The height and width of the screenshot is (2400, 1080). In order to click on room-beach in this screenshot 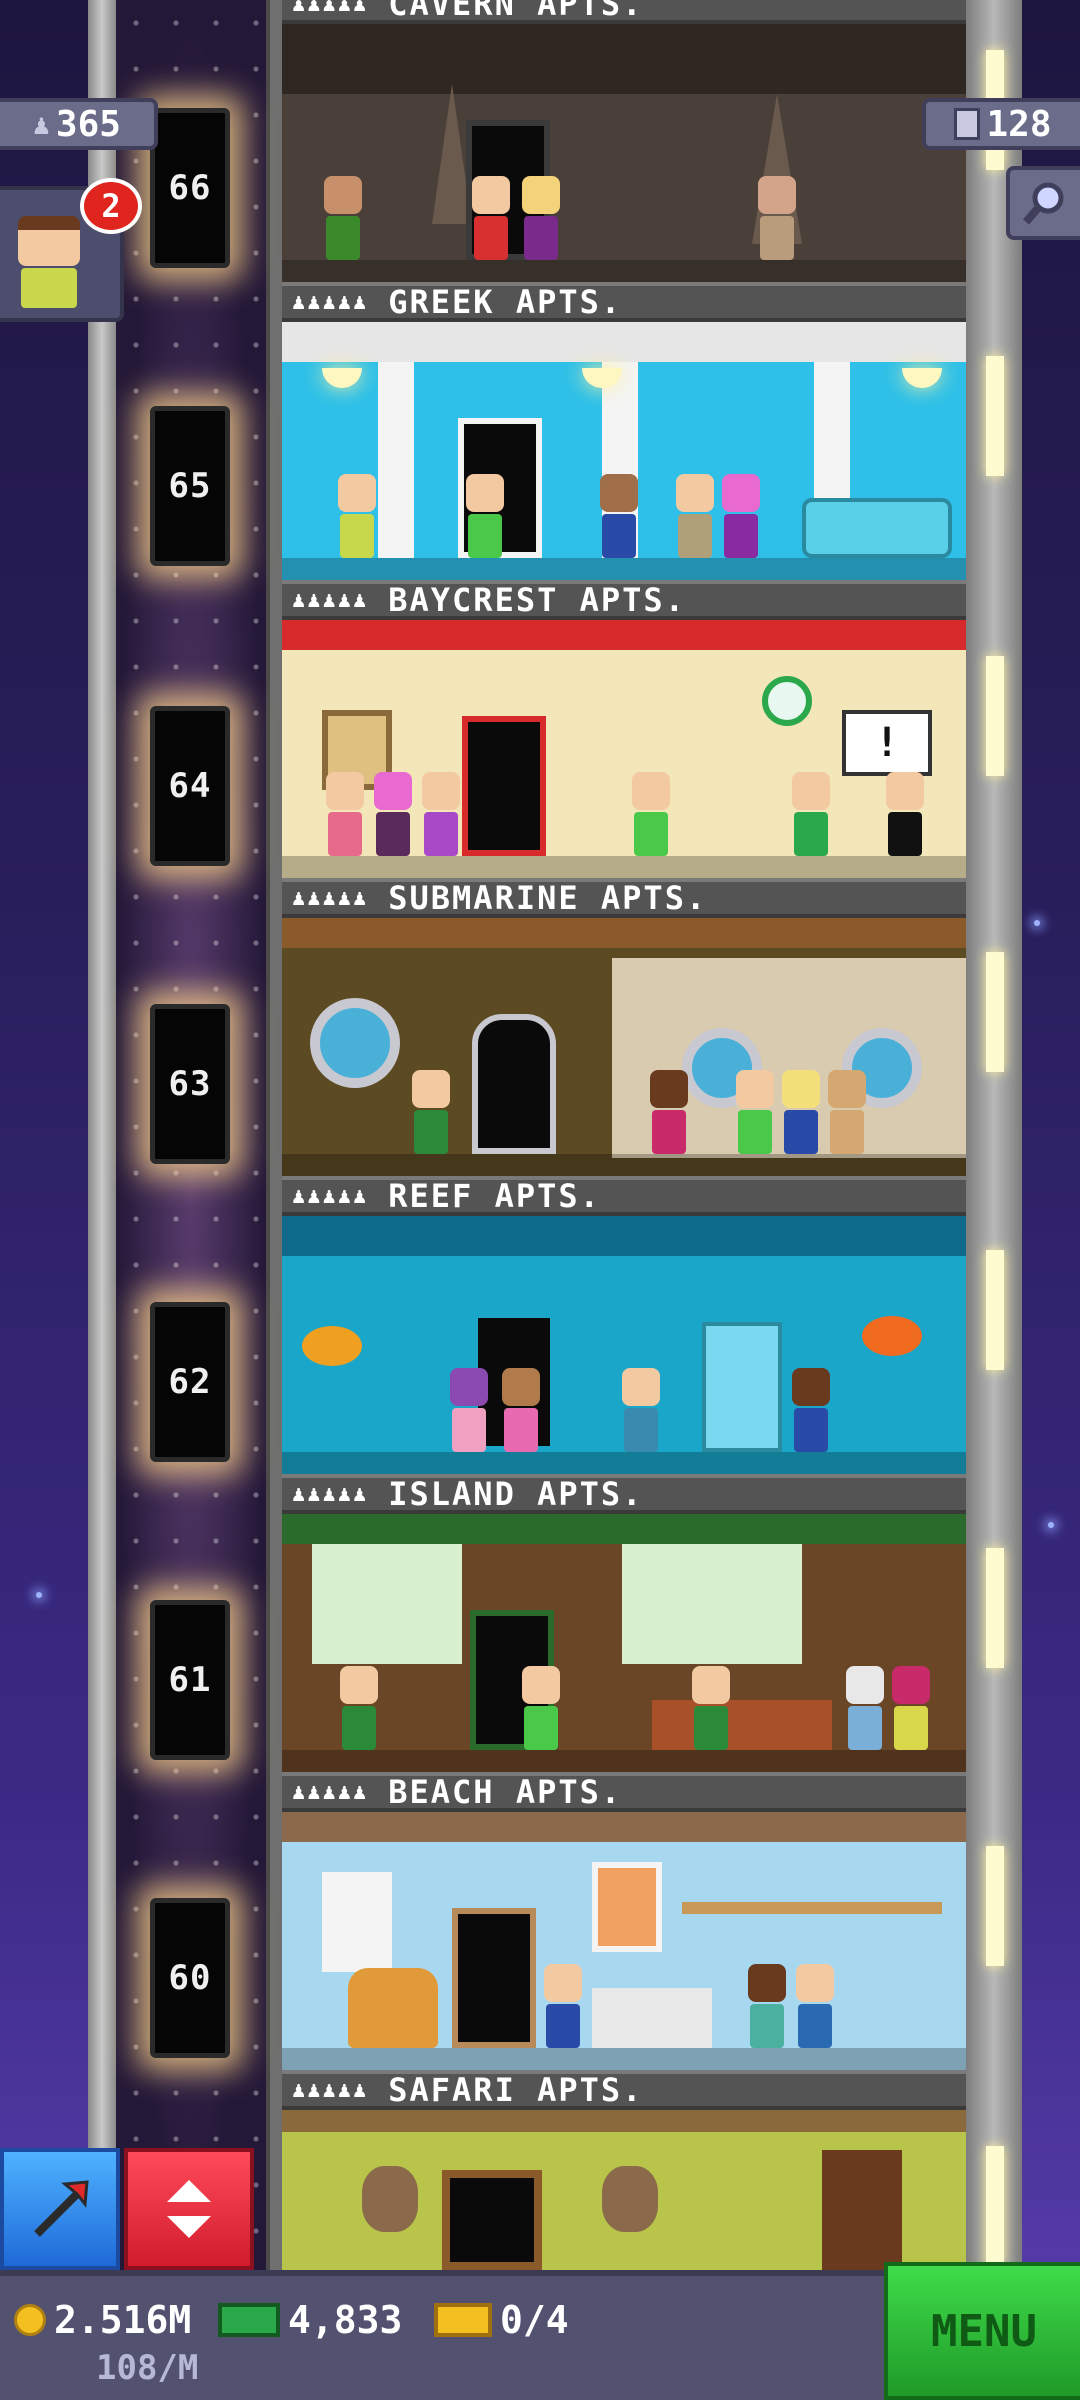, I will do `click(624, 1941)`.